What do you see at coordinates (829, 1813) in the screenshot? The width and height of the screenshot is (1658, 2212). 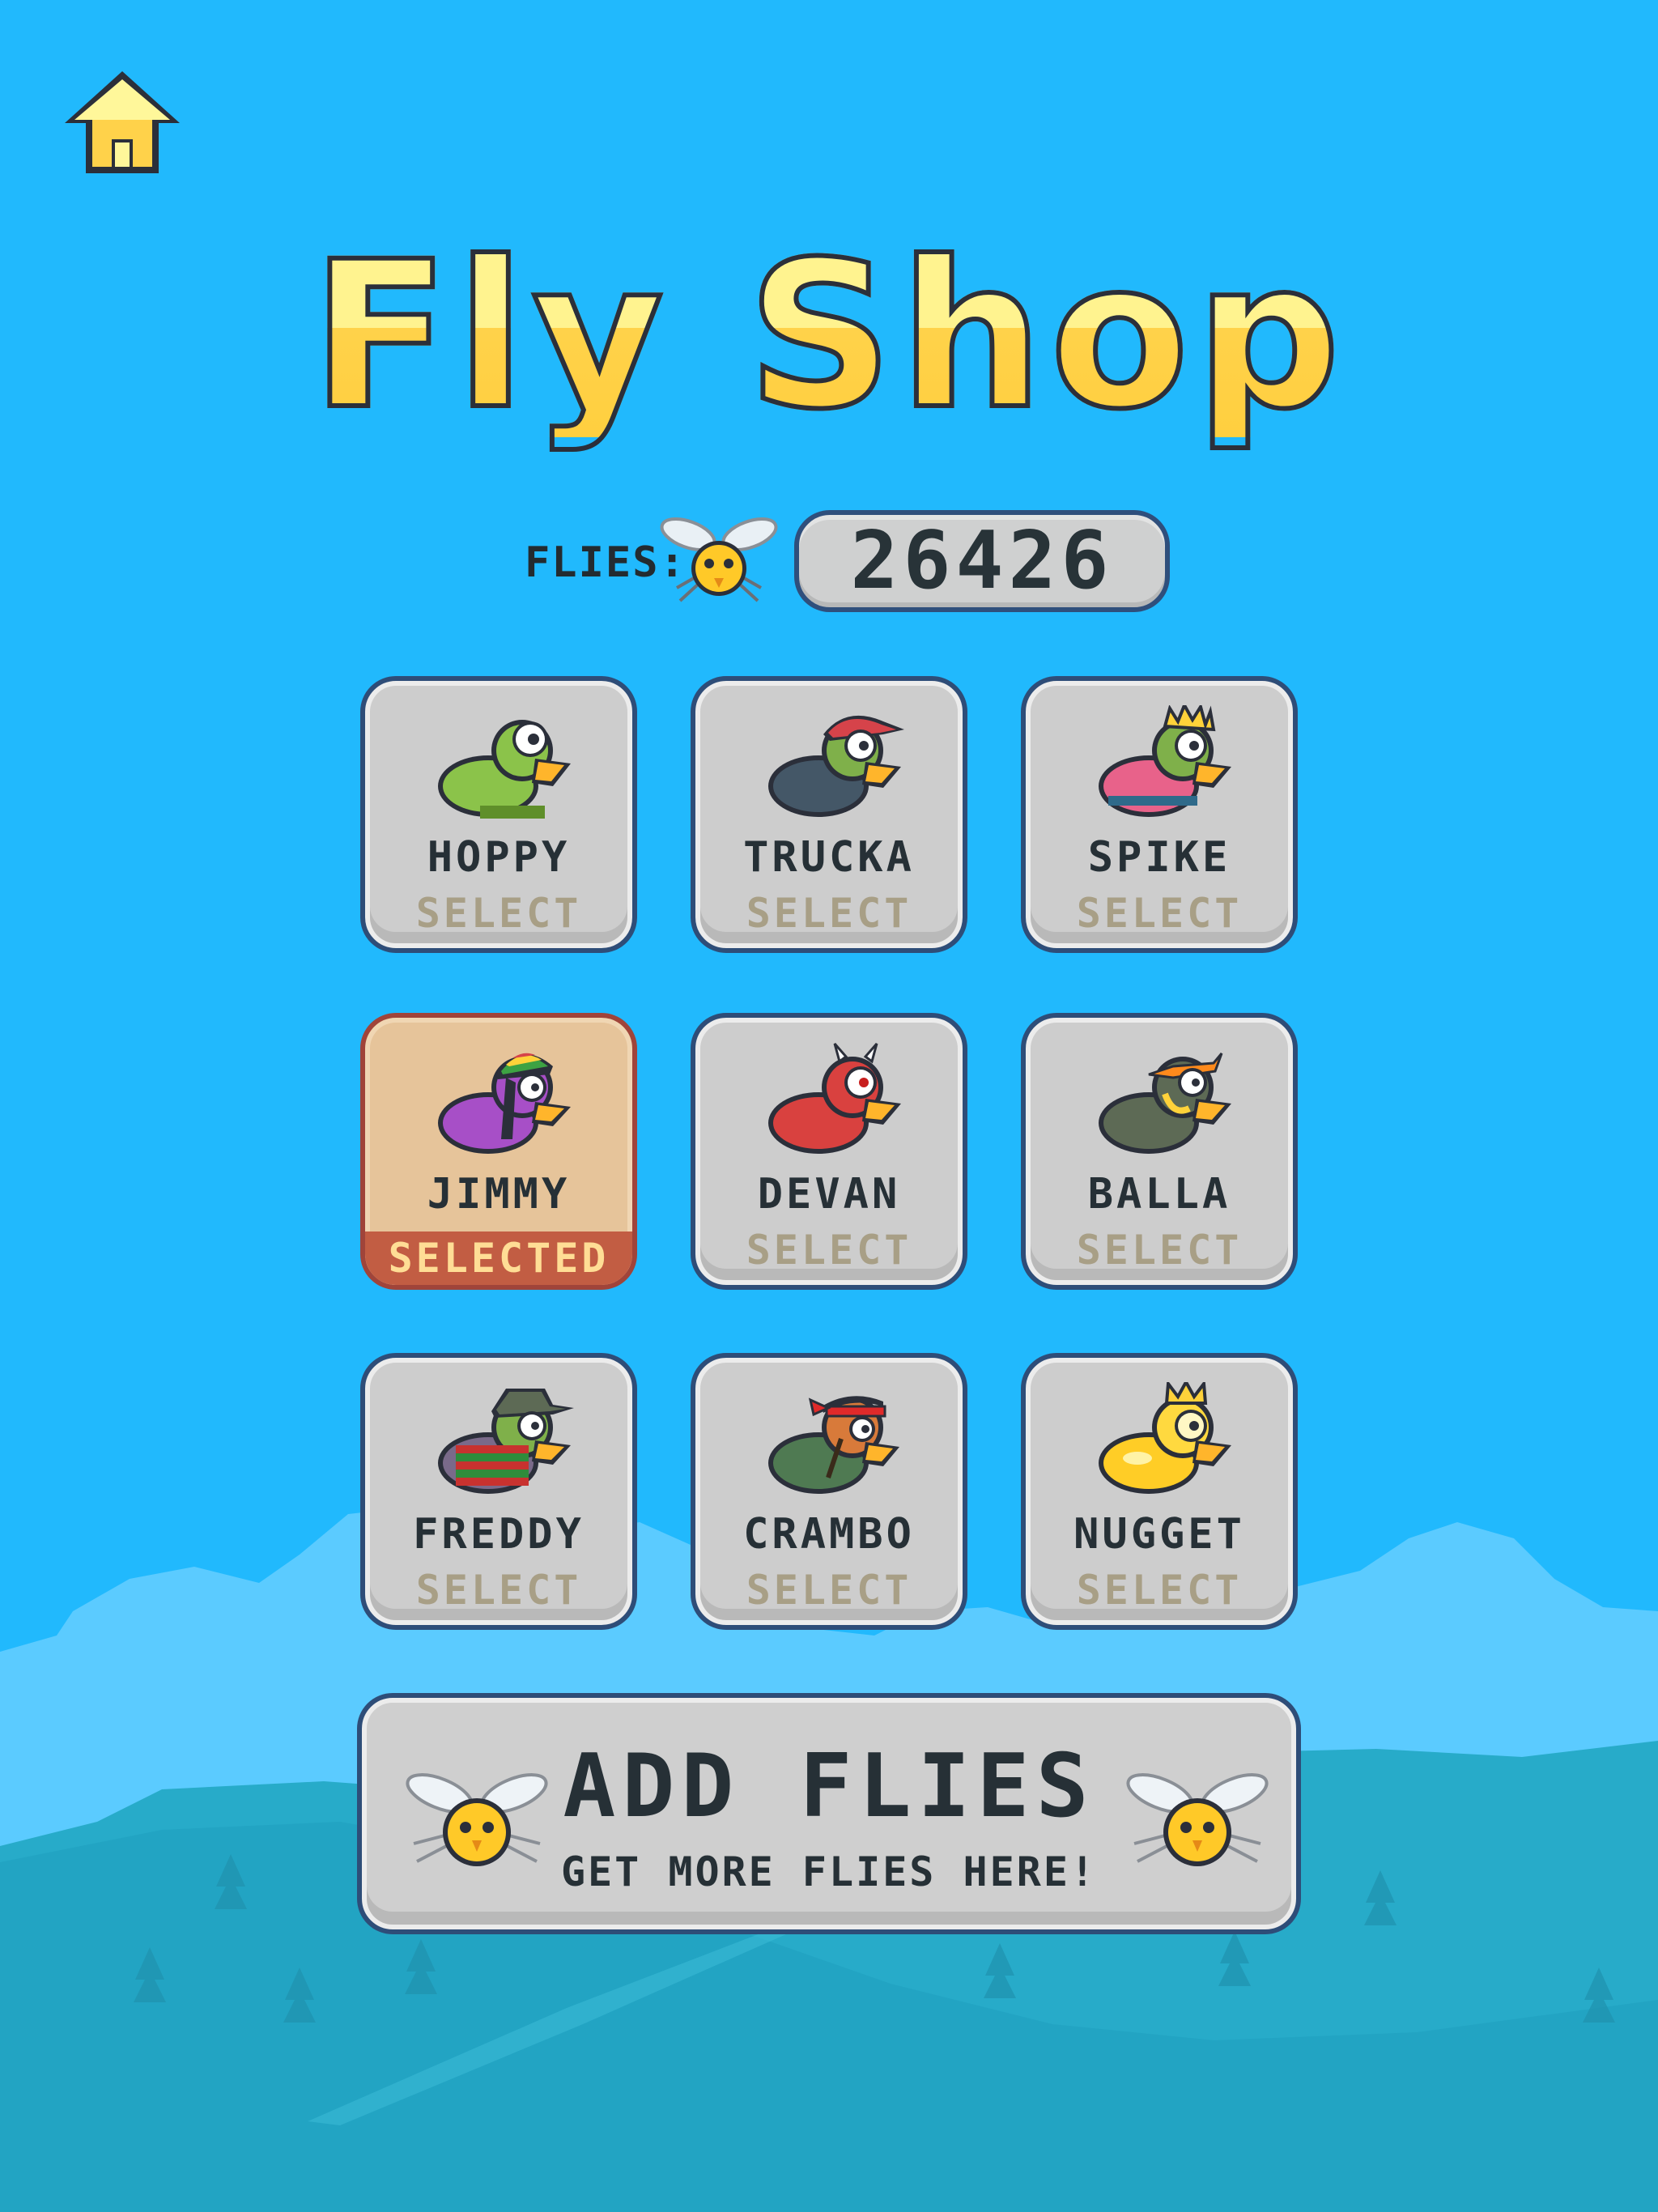 I see `add-flies-button: ADD FLIES GET MORE FLIES HERE!` at bounding box center [829, 1813].